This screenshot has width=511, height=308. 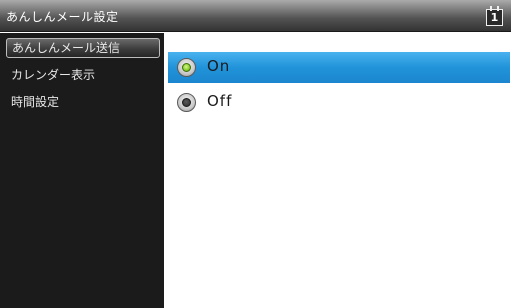 I want to click on radio-off-icon, so click(x=186, y=102).